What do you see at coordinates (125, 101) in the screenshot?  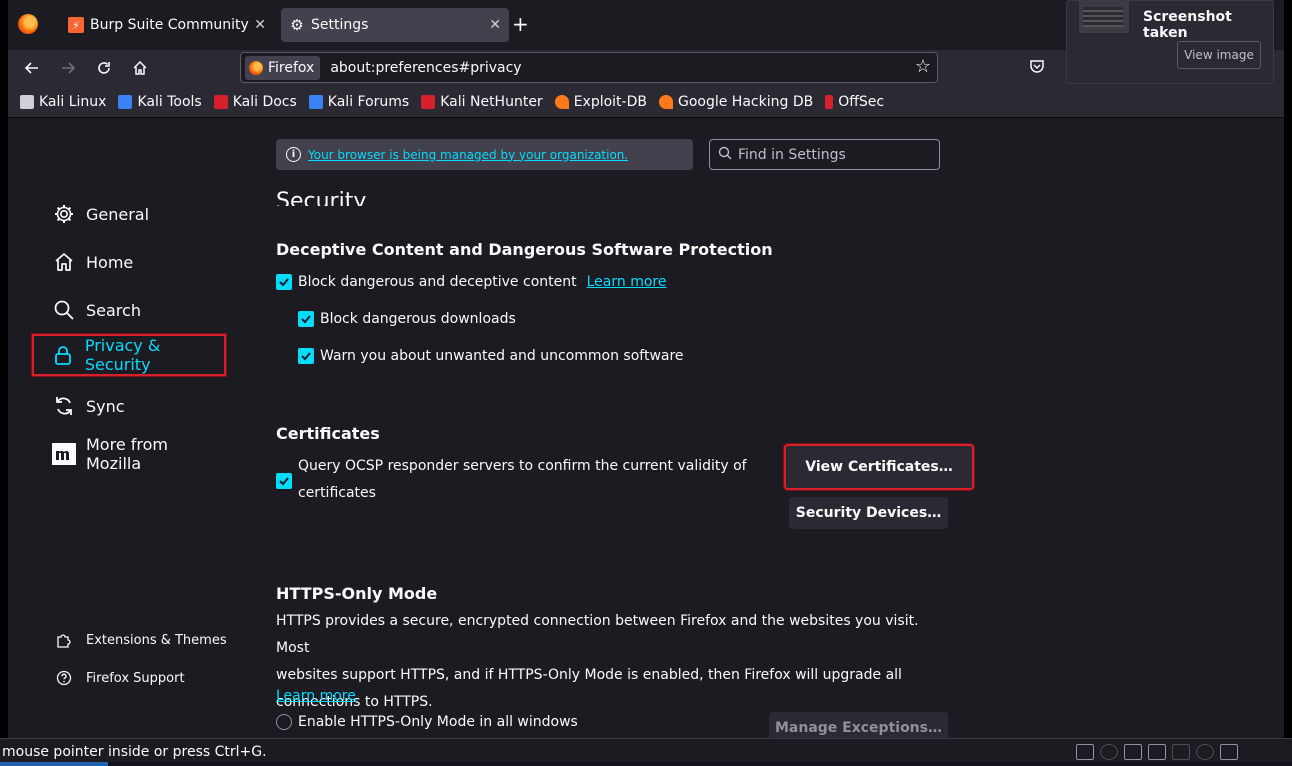 I see `kali-tools-icon` at bounding box center [125, 101].